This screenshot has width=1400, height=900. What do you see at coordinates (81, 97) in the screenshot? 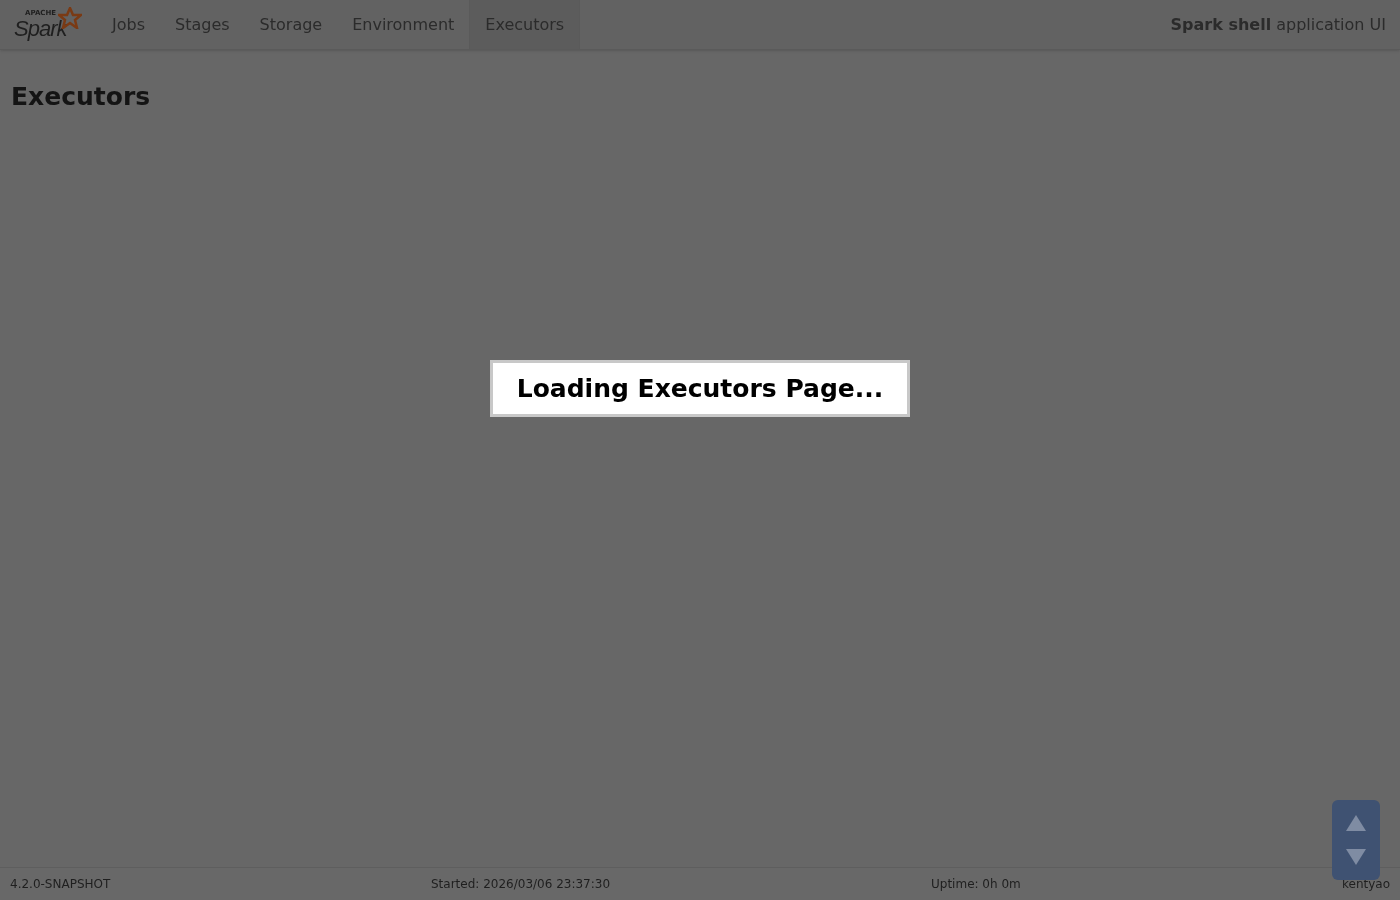
I see `page-heading: Executors` at bounding box center [81, 97].